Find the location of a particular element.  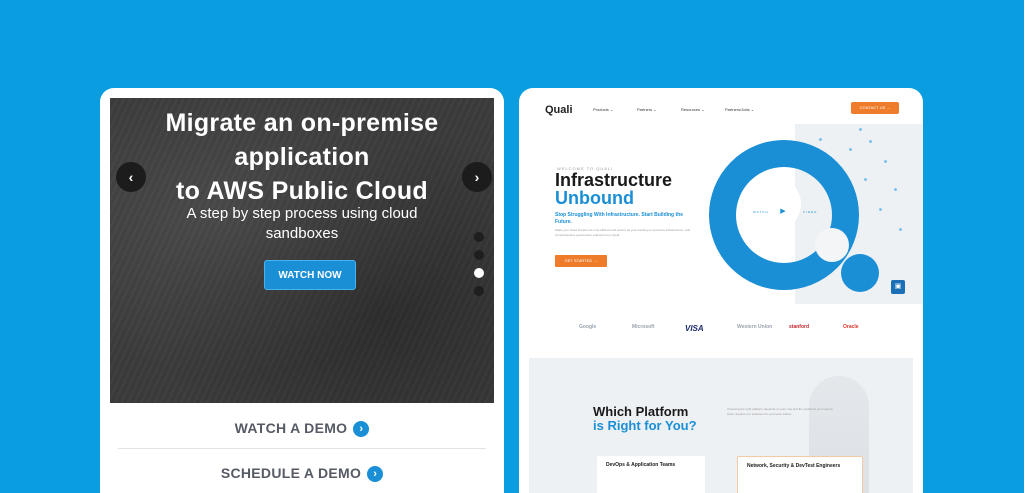

logo-stanford: stanford is located at coordinates (799, 327).